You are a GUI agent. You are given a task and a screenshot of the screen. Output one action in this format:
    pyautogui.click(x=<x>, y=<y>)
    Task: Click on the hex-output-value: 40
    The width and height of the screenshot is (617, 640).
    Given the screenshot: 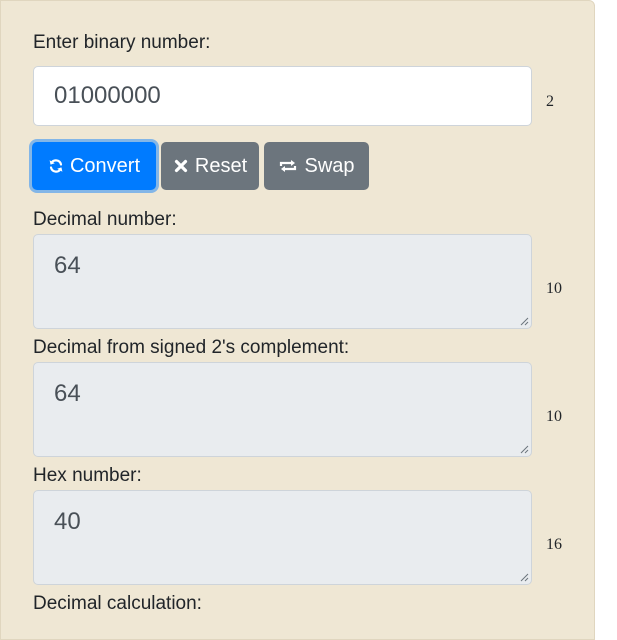 What is the action you would take?
    pyautogui.click(x=67, y=521)
    